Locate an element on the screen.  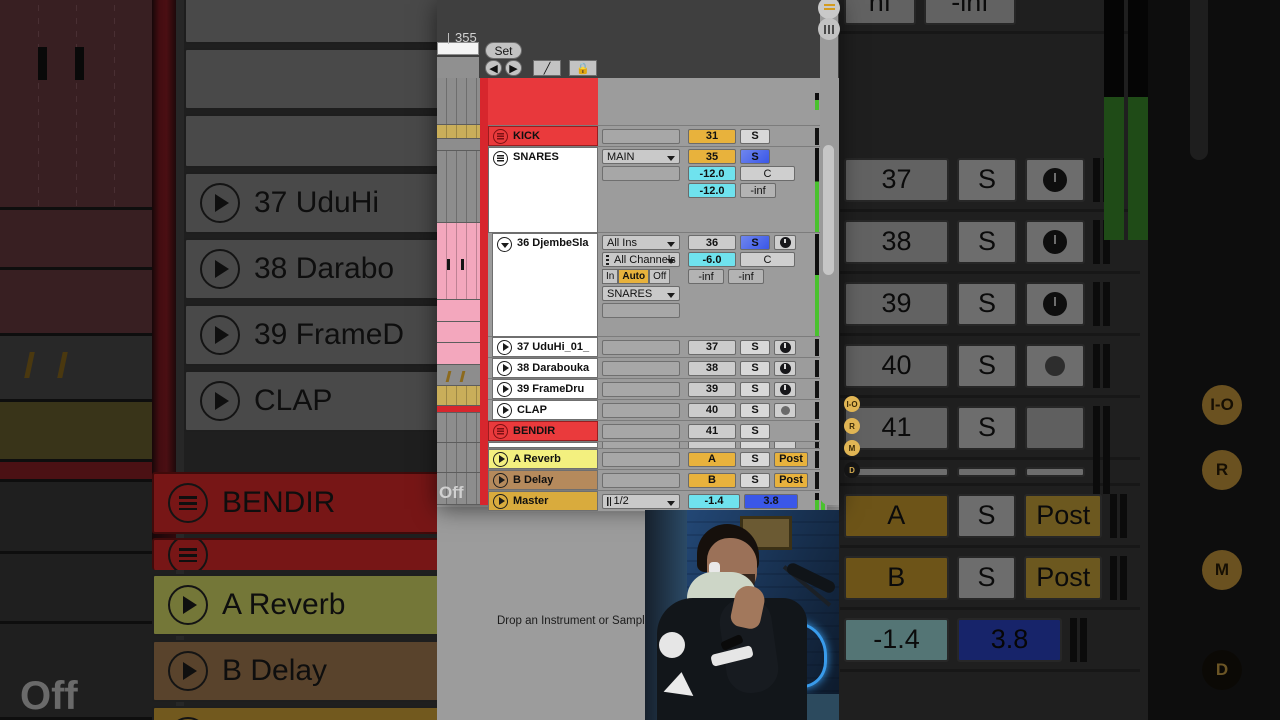
overlay-scroll-thumb is located at coordinates (828, 210).